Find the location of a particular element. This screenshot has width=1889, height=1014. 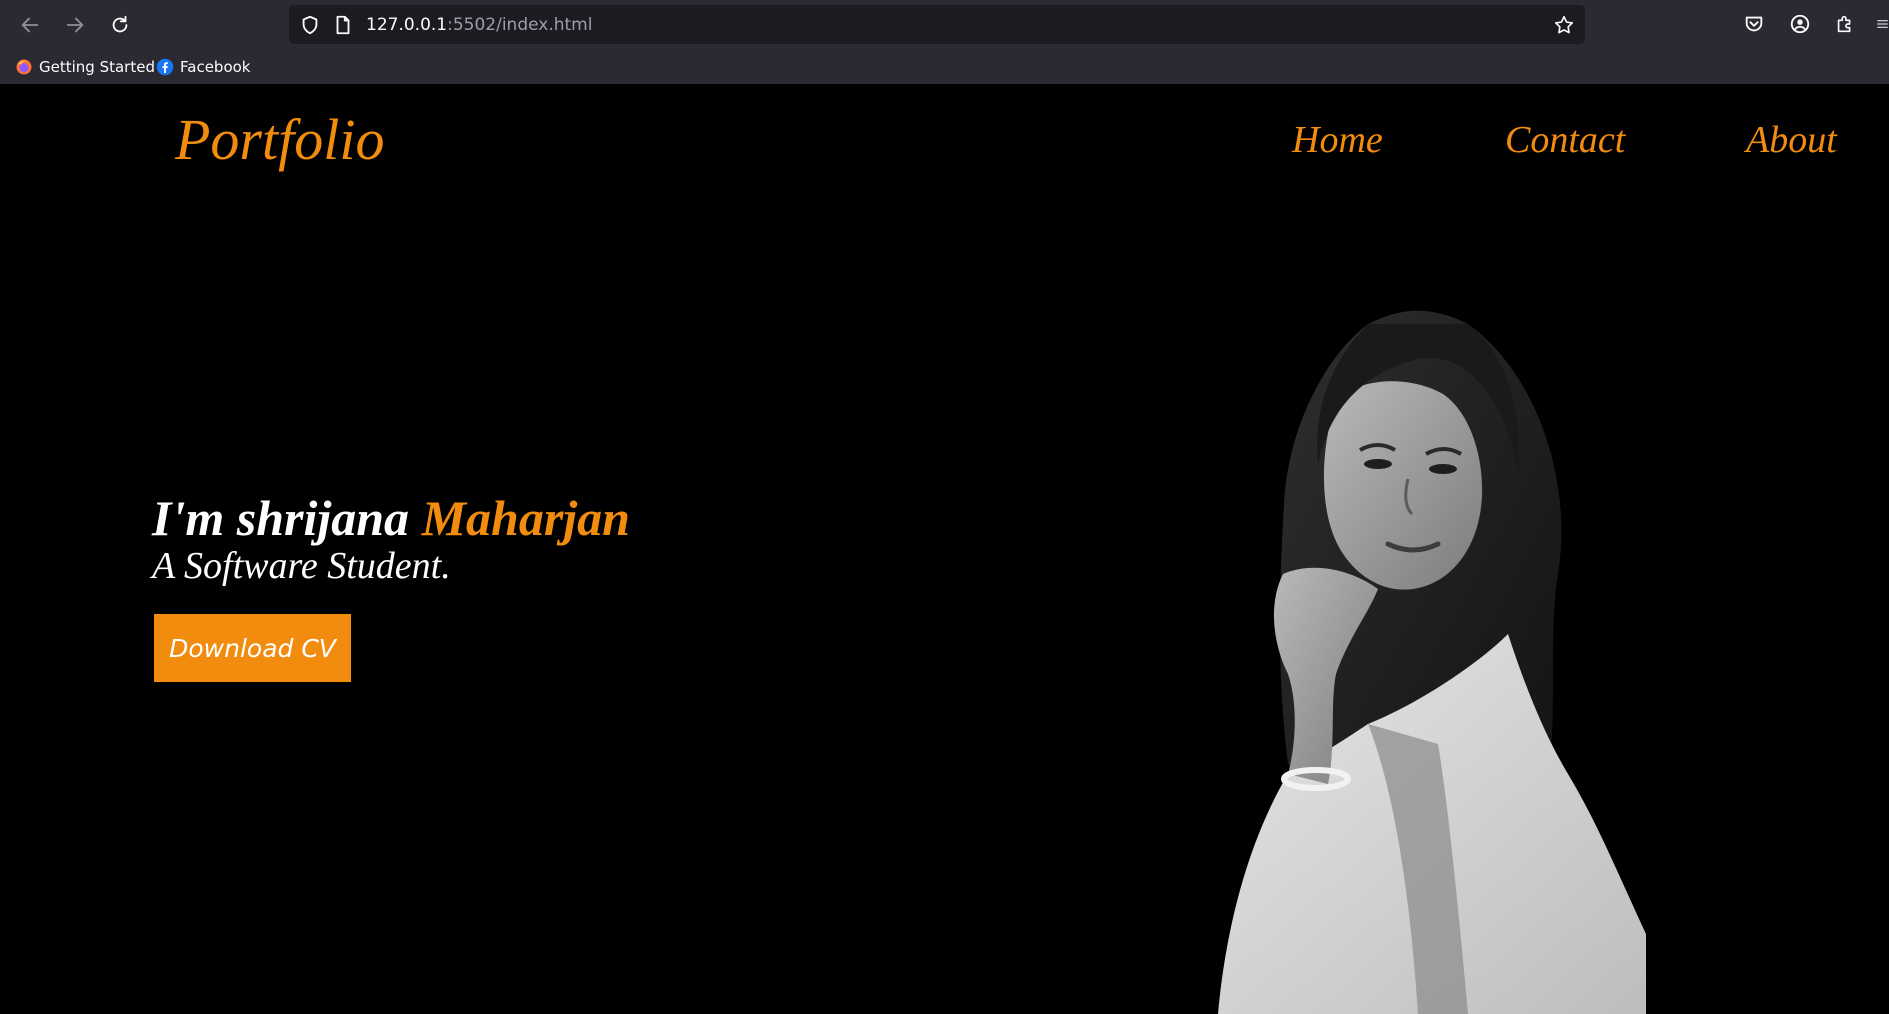

bookmark-facebook: Facebook is located at coordinates (203, 67).